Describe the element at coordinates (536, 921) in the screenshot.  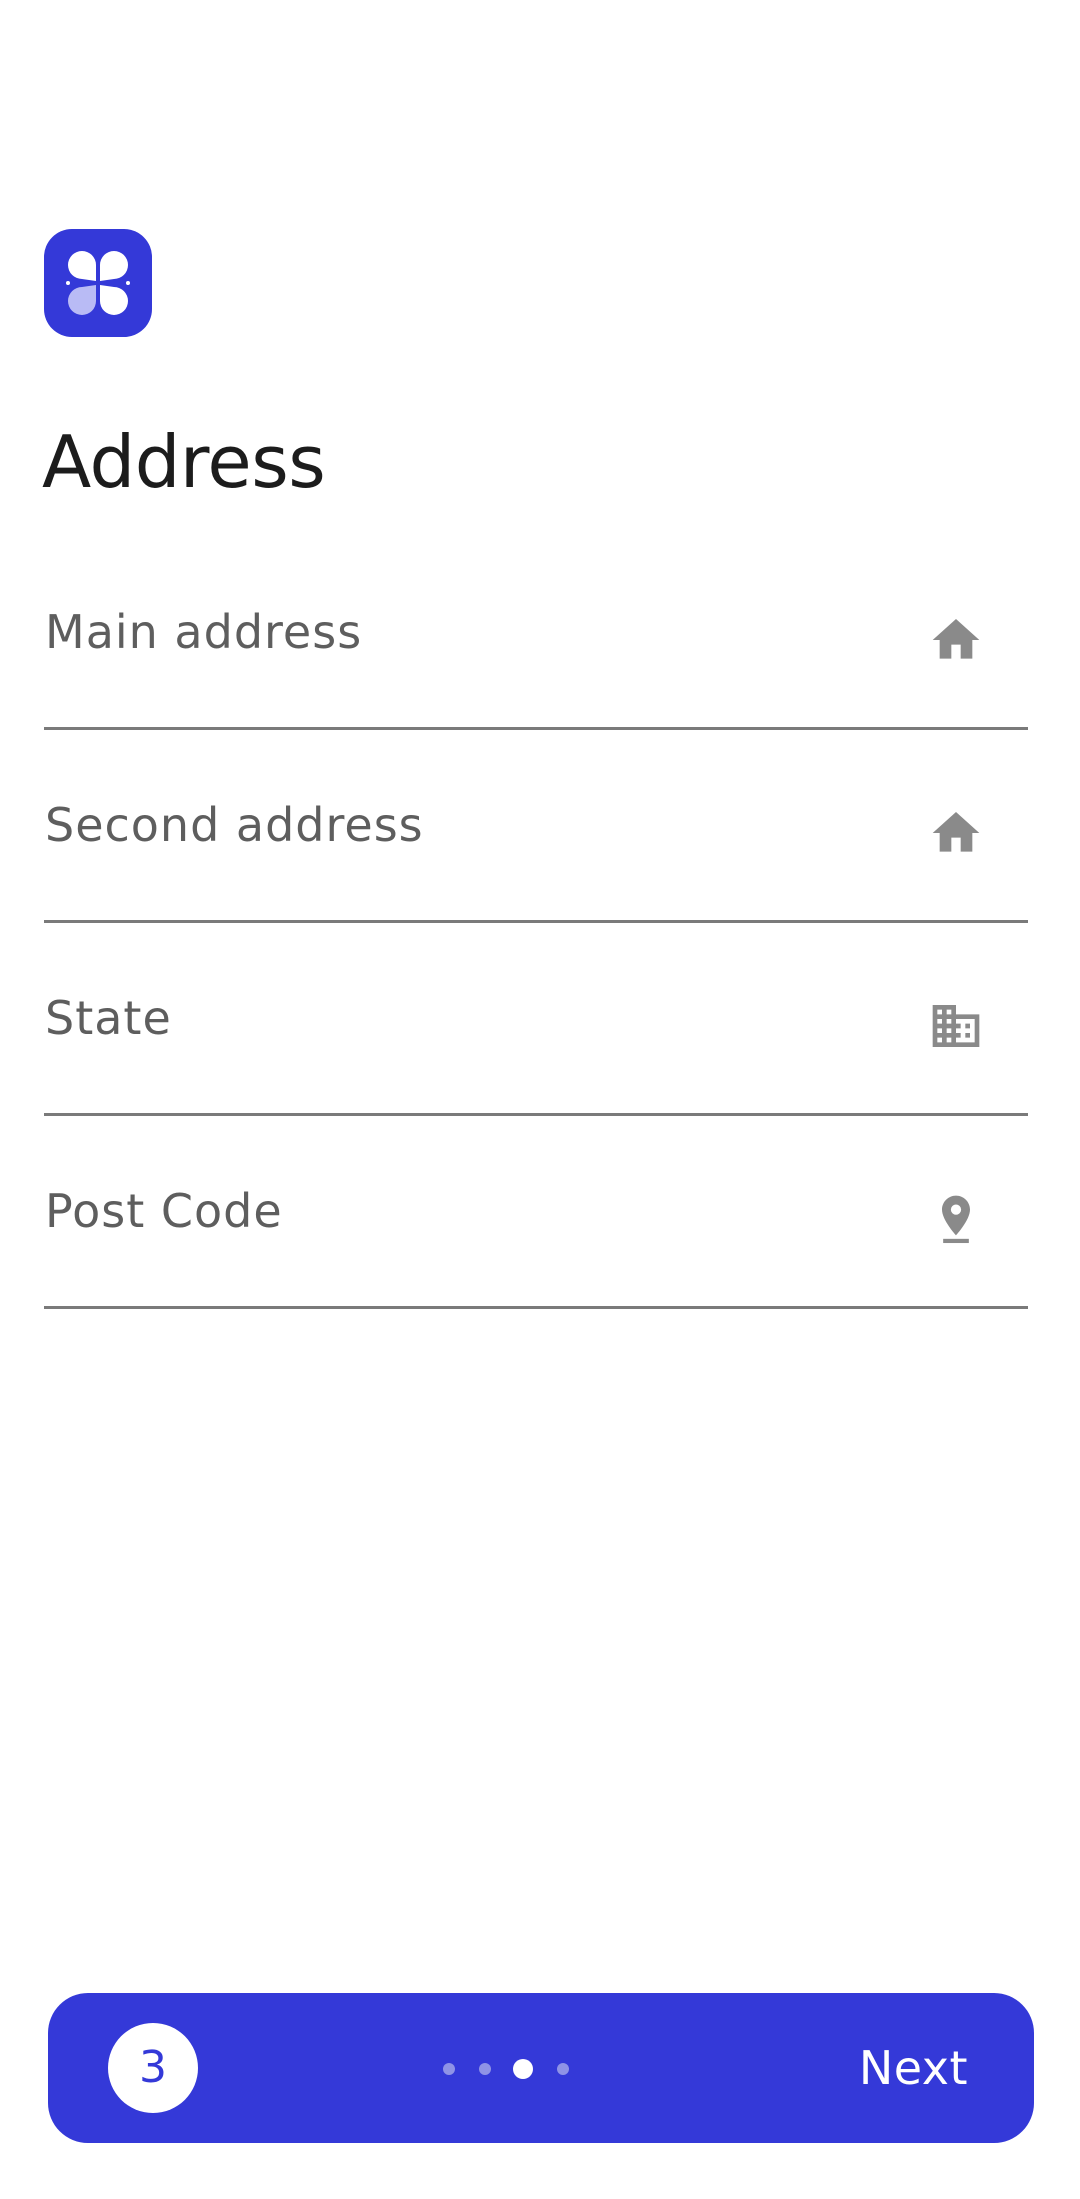
I see `second-address-underline` at that location.